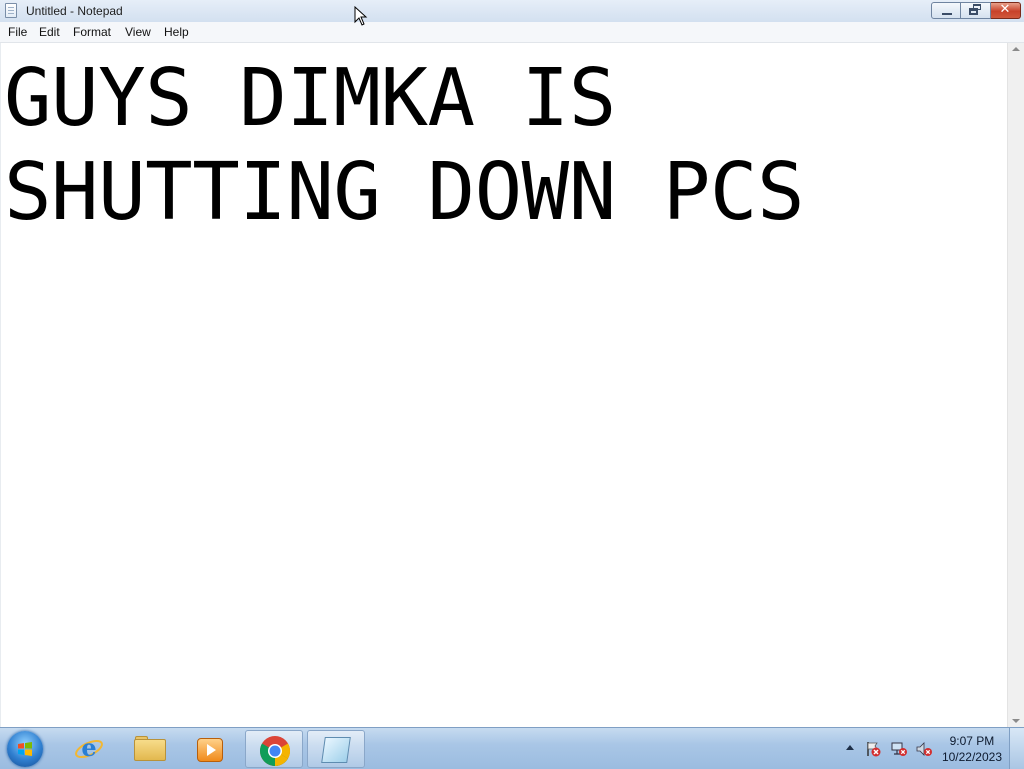  I want to click on notepad-icon, so click(336, 750).